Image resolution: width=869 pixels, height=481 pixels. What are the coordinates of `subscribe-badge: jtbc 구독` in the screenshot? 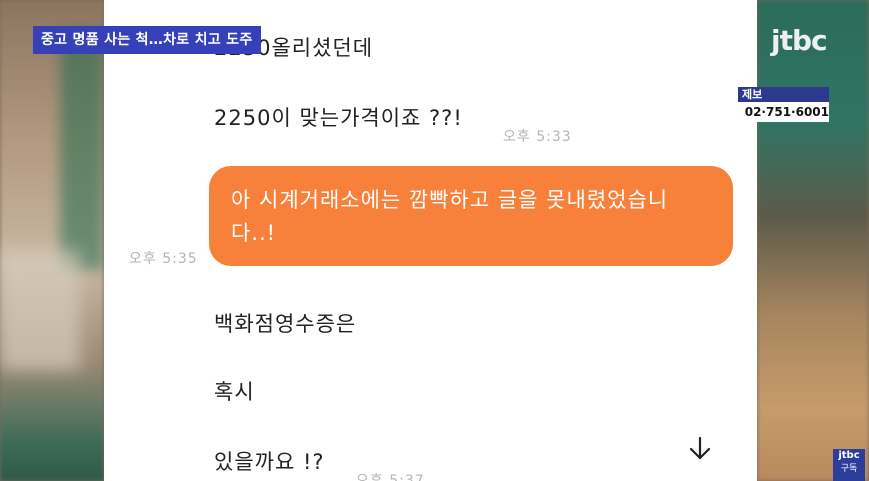 It's located at (849, 465).